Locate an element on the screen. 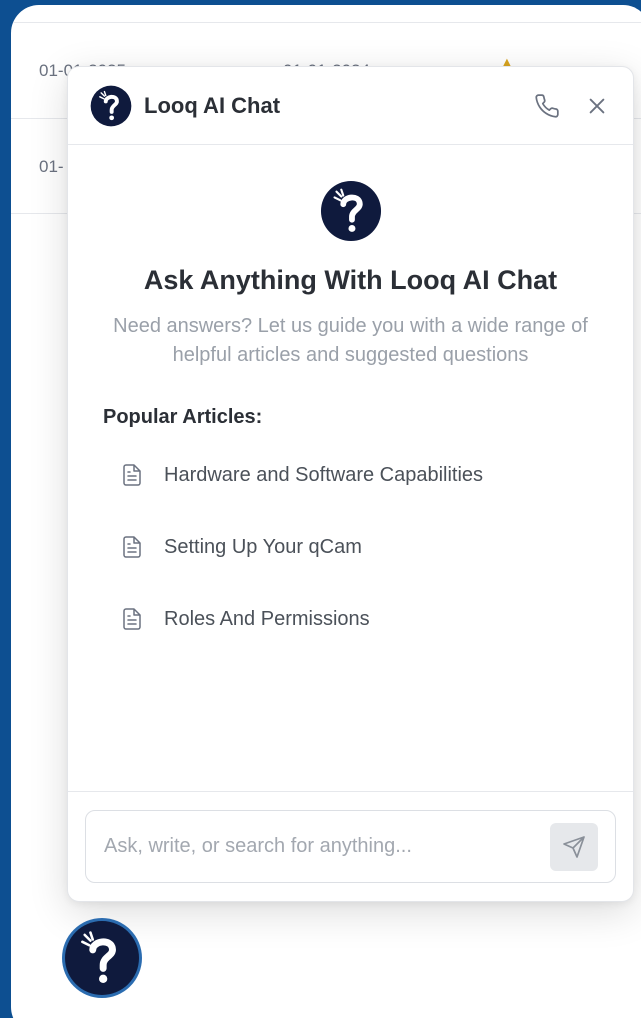 Image resolution: width=641 pixels, height=1018 pixels. article-link: Roles And Permissions is located at coordinates (301, 619).